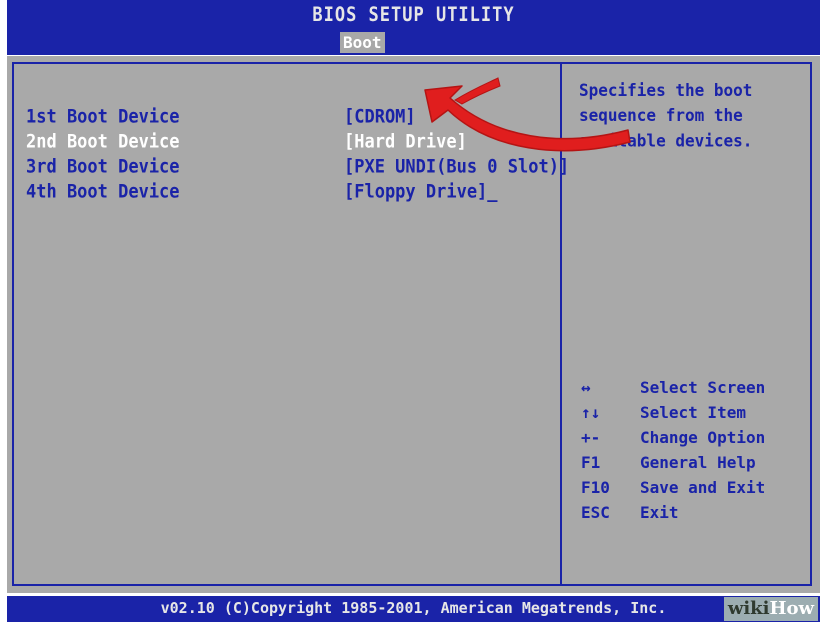  I want to click on key-select-screen-desc: Select Screen, so click(703, 387).